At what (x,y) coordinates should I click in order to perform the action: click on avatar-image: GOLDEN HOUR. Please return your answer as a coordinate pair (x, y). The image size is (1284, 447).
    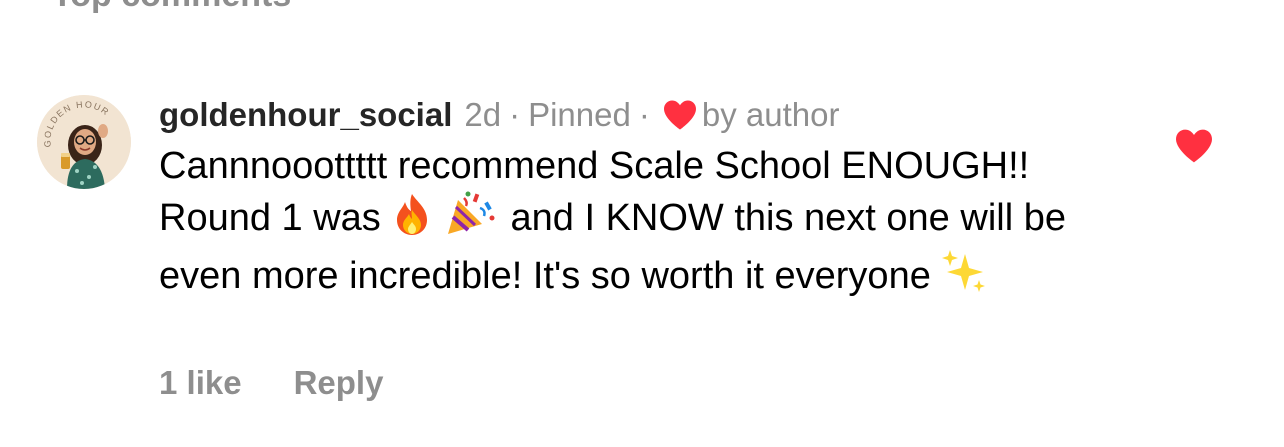
    Looking at the image, I should click on (84, 142).